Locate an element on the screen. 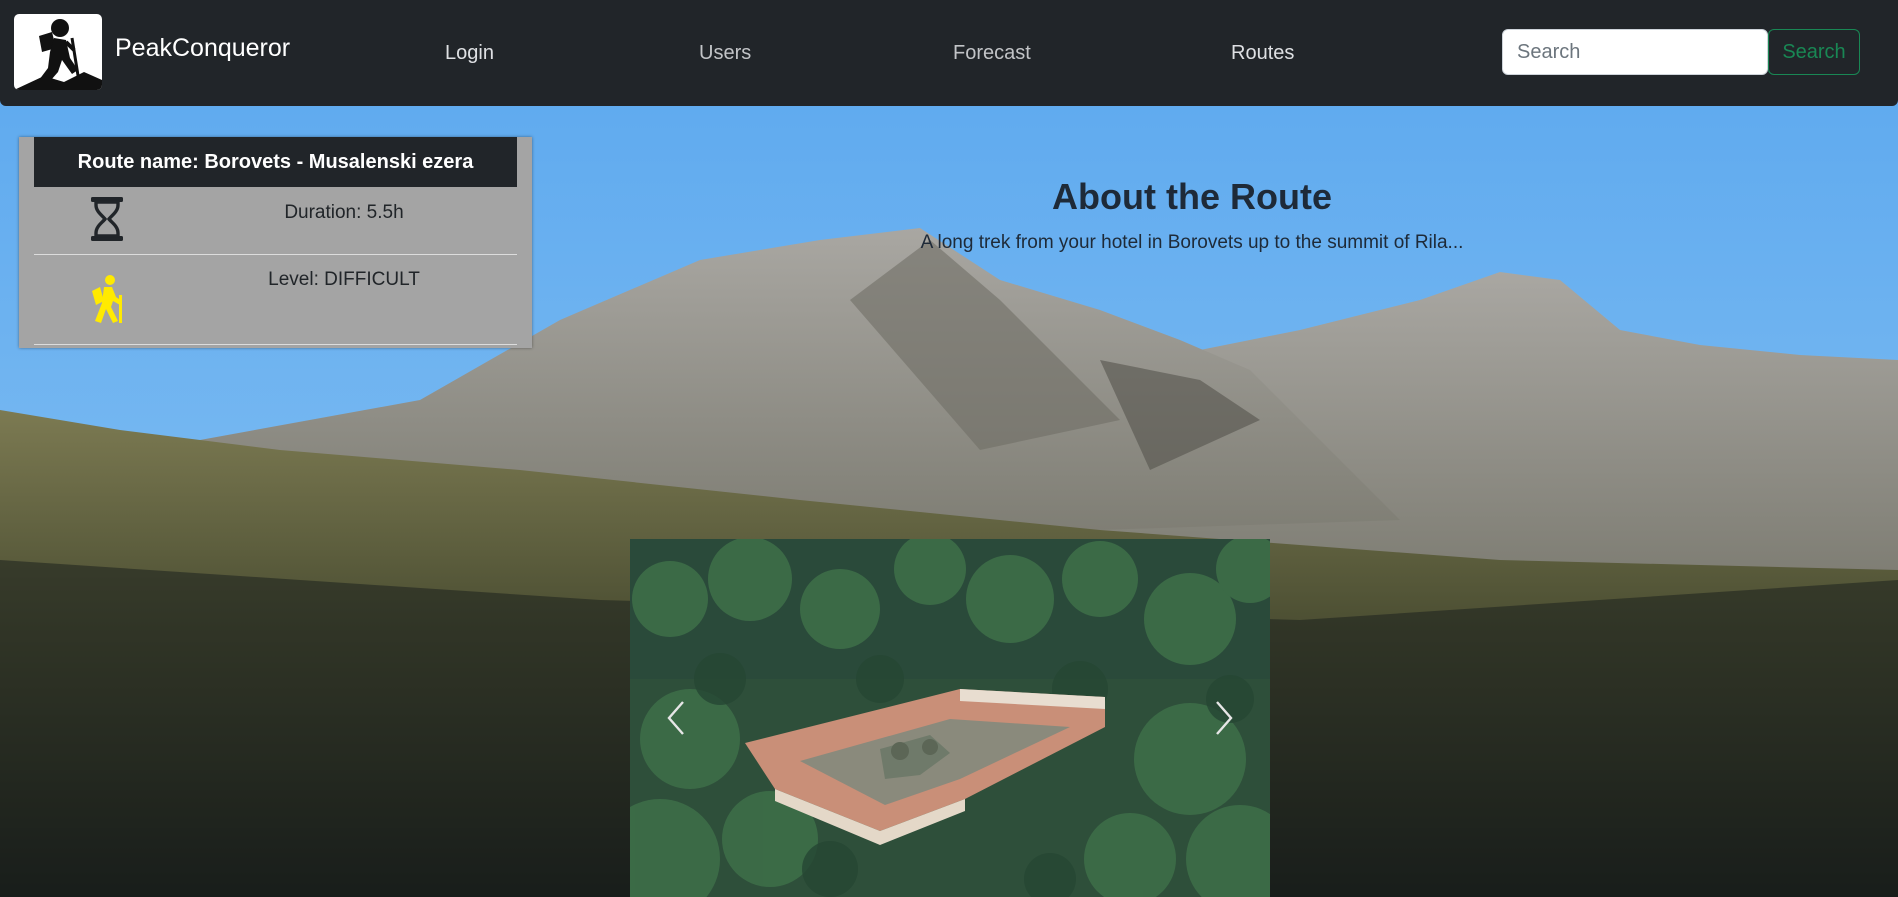 This screenshot has width=1898, height=897. carousel-next-button is located at coordinates (1225, 718).